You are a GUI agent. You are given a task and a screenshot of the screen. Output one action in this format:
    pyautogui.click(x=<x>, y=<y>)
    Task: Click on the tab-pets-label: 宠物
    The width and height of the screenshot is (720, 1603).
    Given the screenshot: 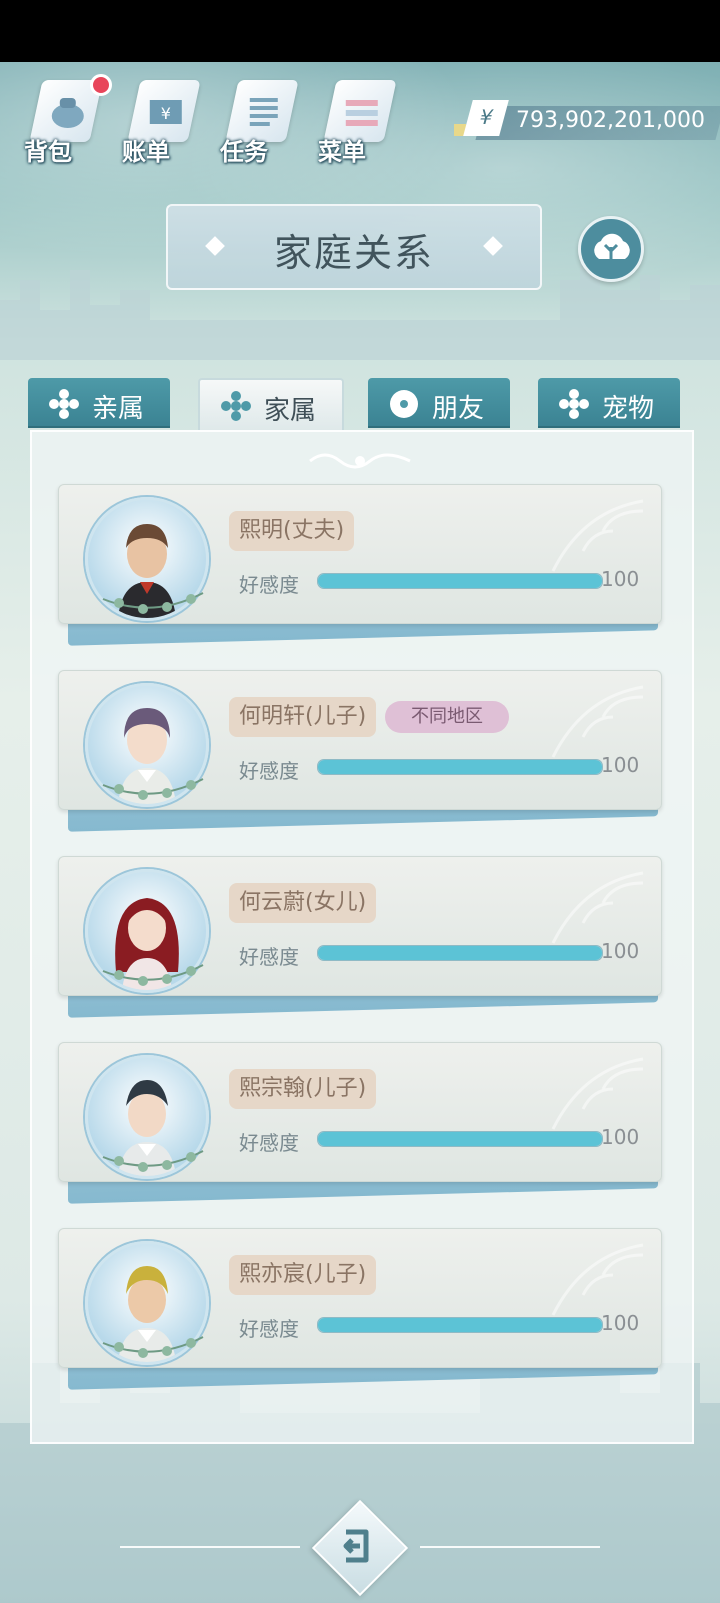 What is the action you would take?
    pyautogui.click(x=628, y=409)
    